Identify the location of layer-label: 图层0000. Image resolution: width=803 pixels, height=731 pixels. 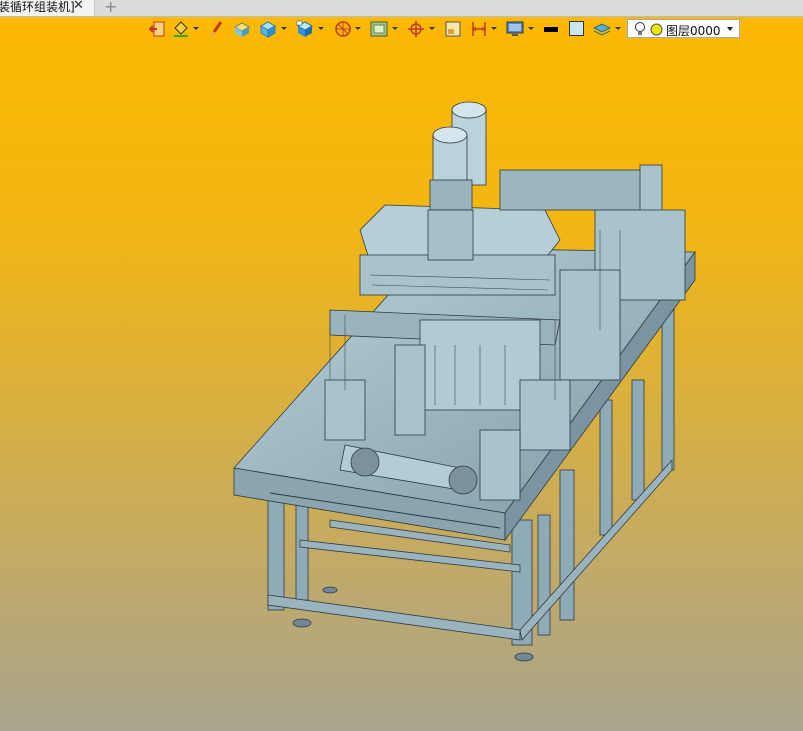
(693, 31).